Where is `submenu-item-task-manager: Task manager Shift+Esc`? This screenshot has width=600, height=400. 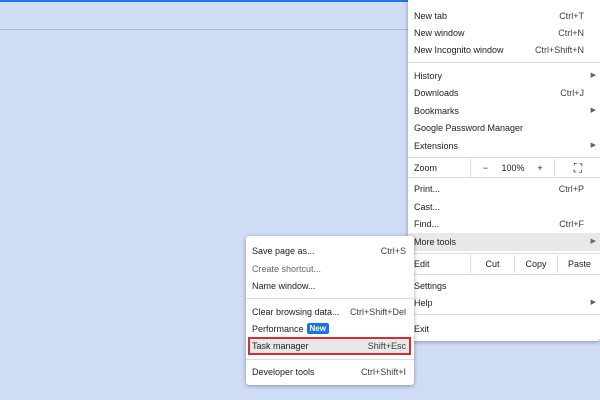 submenu-item-task-manager: Task manager Shift+Esc is located at coordinates (330, 346).